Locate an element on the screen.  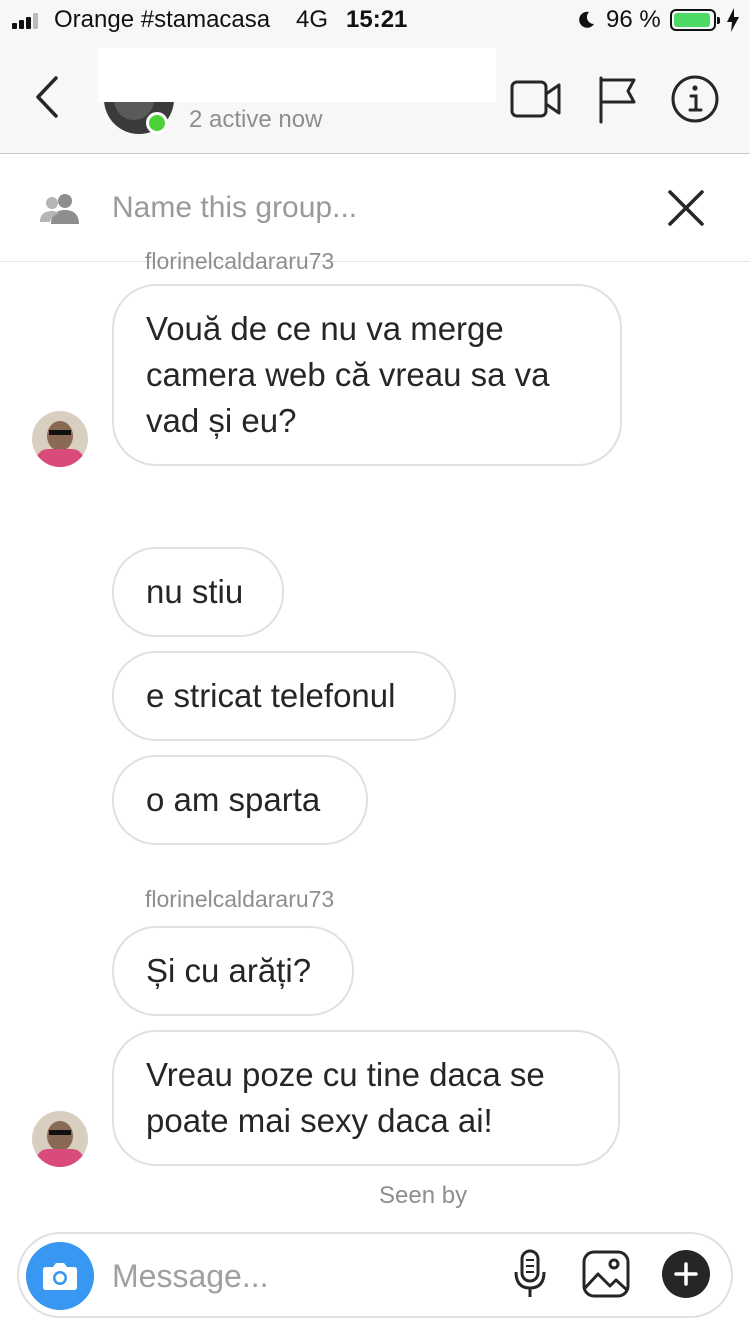
battery-icon is located at coordinates (695, 20).